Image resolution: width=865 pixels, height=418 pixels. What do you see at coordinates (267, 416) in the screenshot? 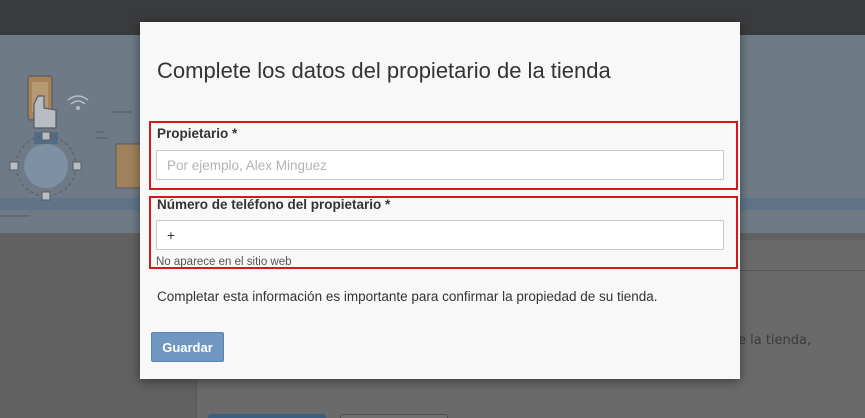
I see `background-primary-button` at bounding box center [267, 416].